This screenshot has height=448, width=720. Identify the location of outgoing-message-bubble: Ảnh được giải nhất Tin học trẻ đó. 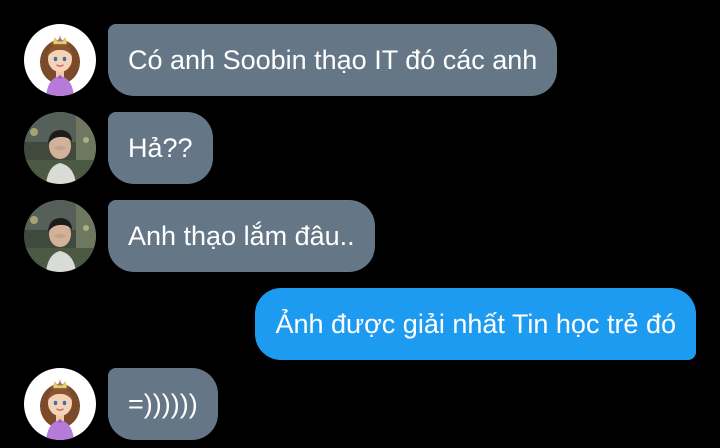
(475, 324).